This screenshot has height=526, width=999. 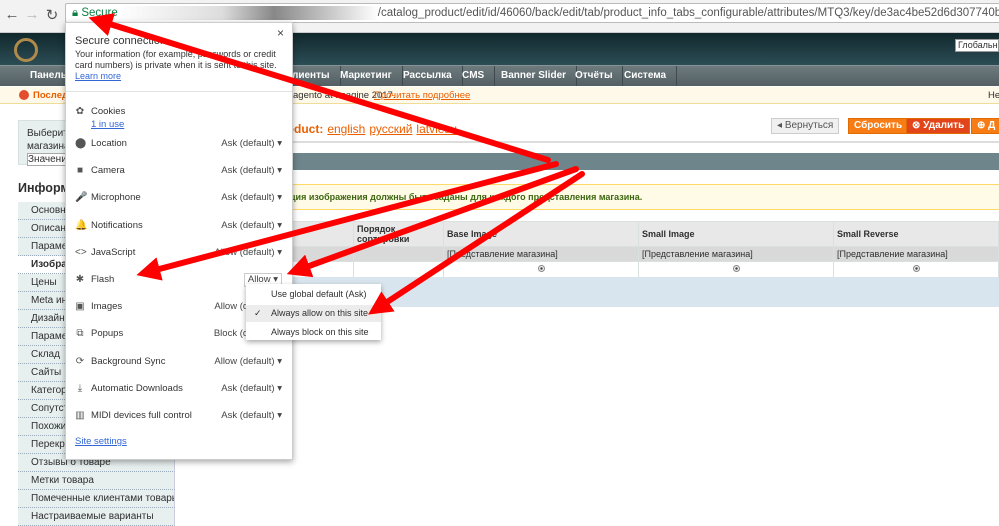 What do you see at coordinates (117, 225) in the screenshot?
I see `permission-label: Notifications` at bounding box center [117, 225].